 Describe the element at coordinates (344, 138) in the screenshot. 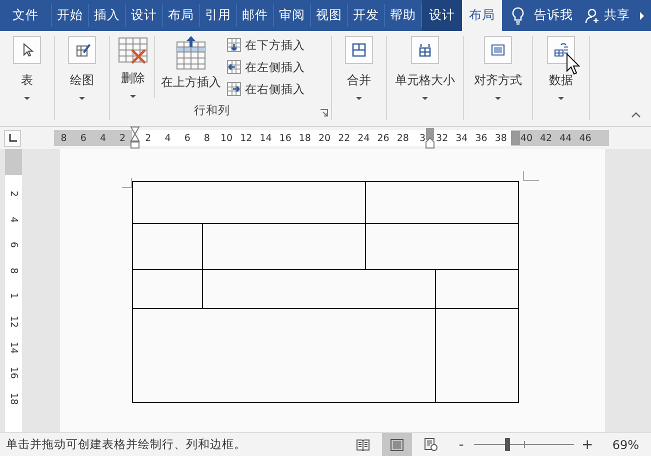

I see `ruler-number: 22` at that location.